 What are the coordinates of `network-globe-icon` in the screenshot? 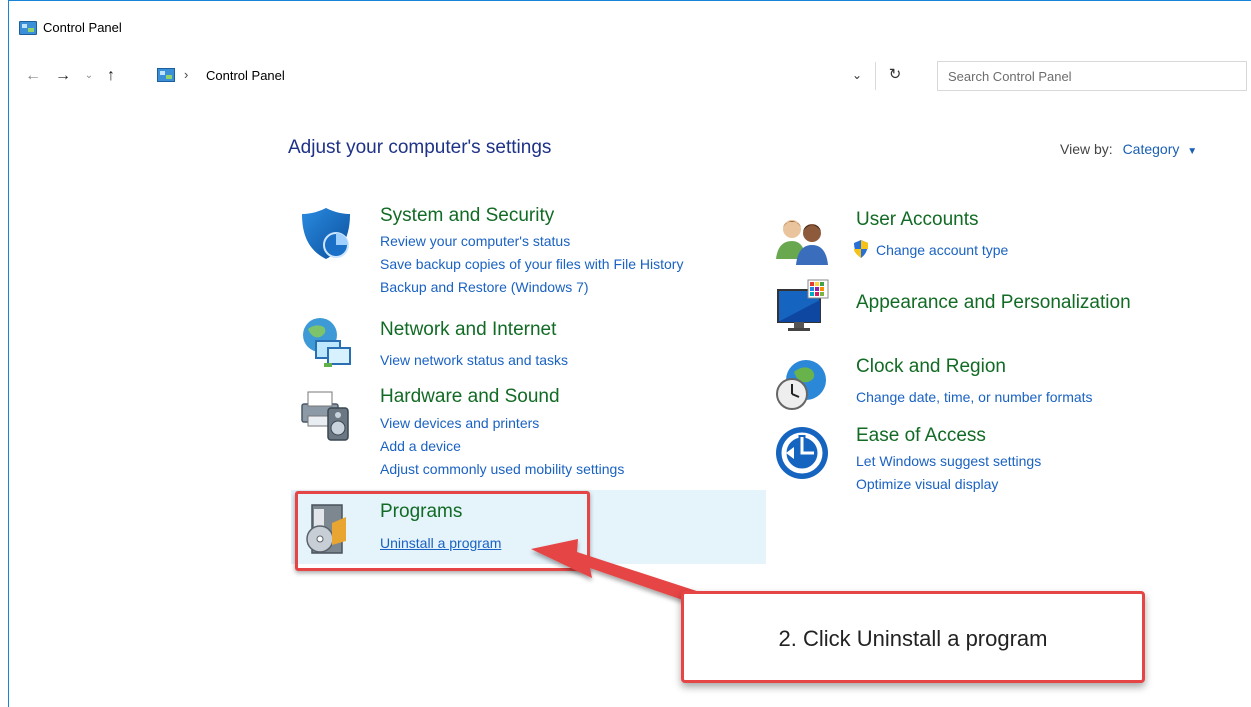 It's located at (327, 342).